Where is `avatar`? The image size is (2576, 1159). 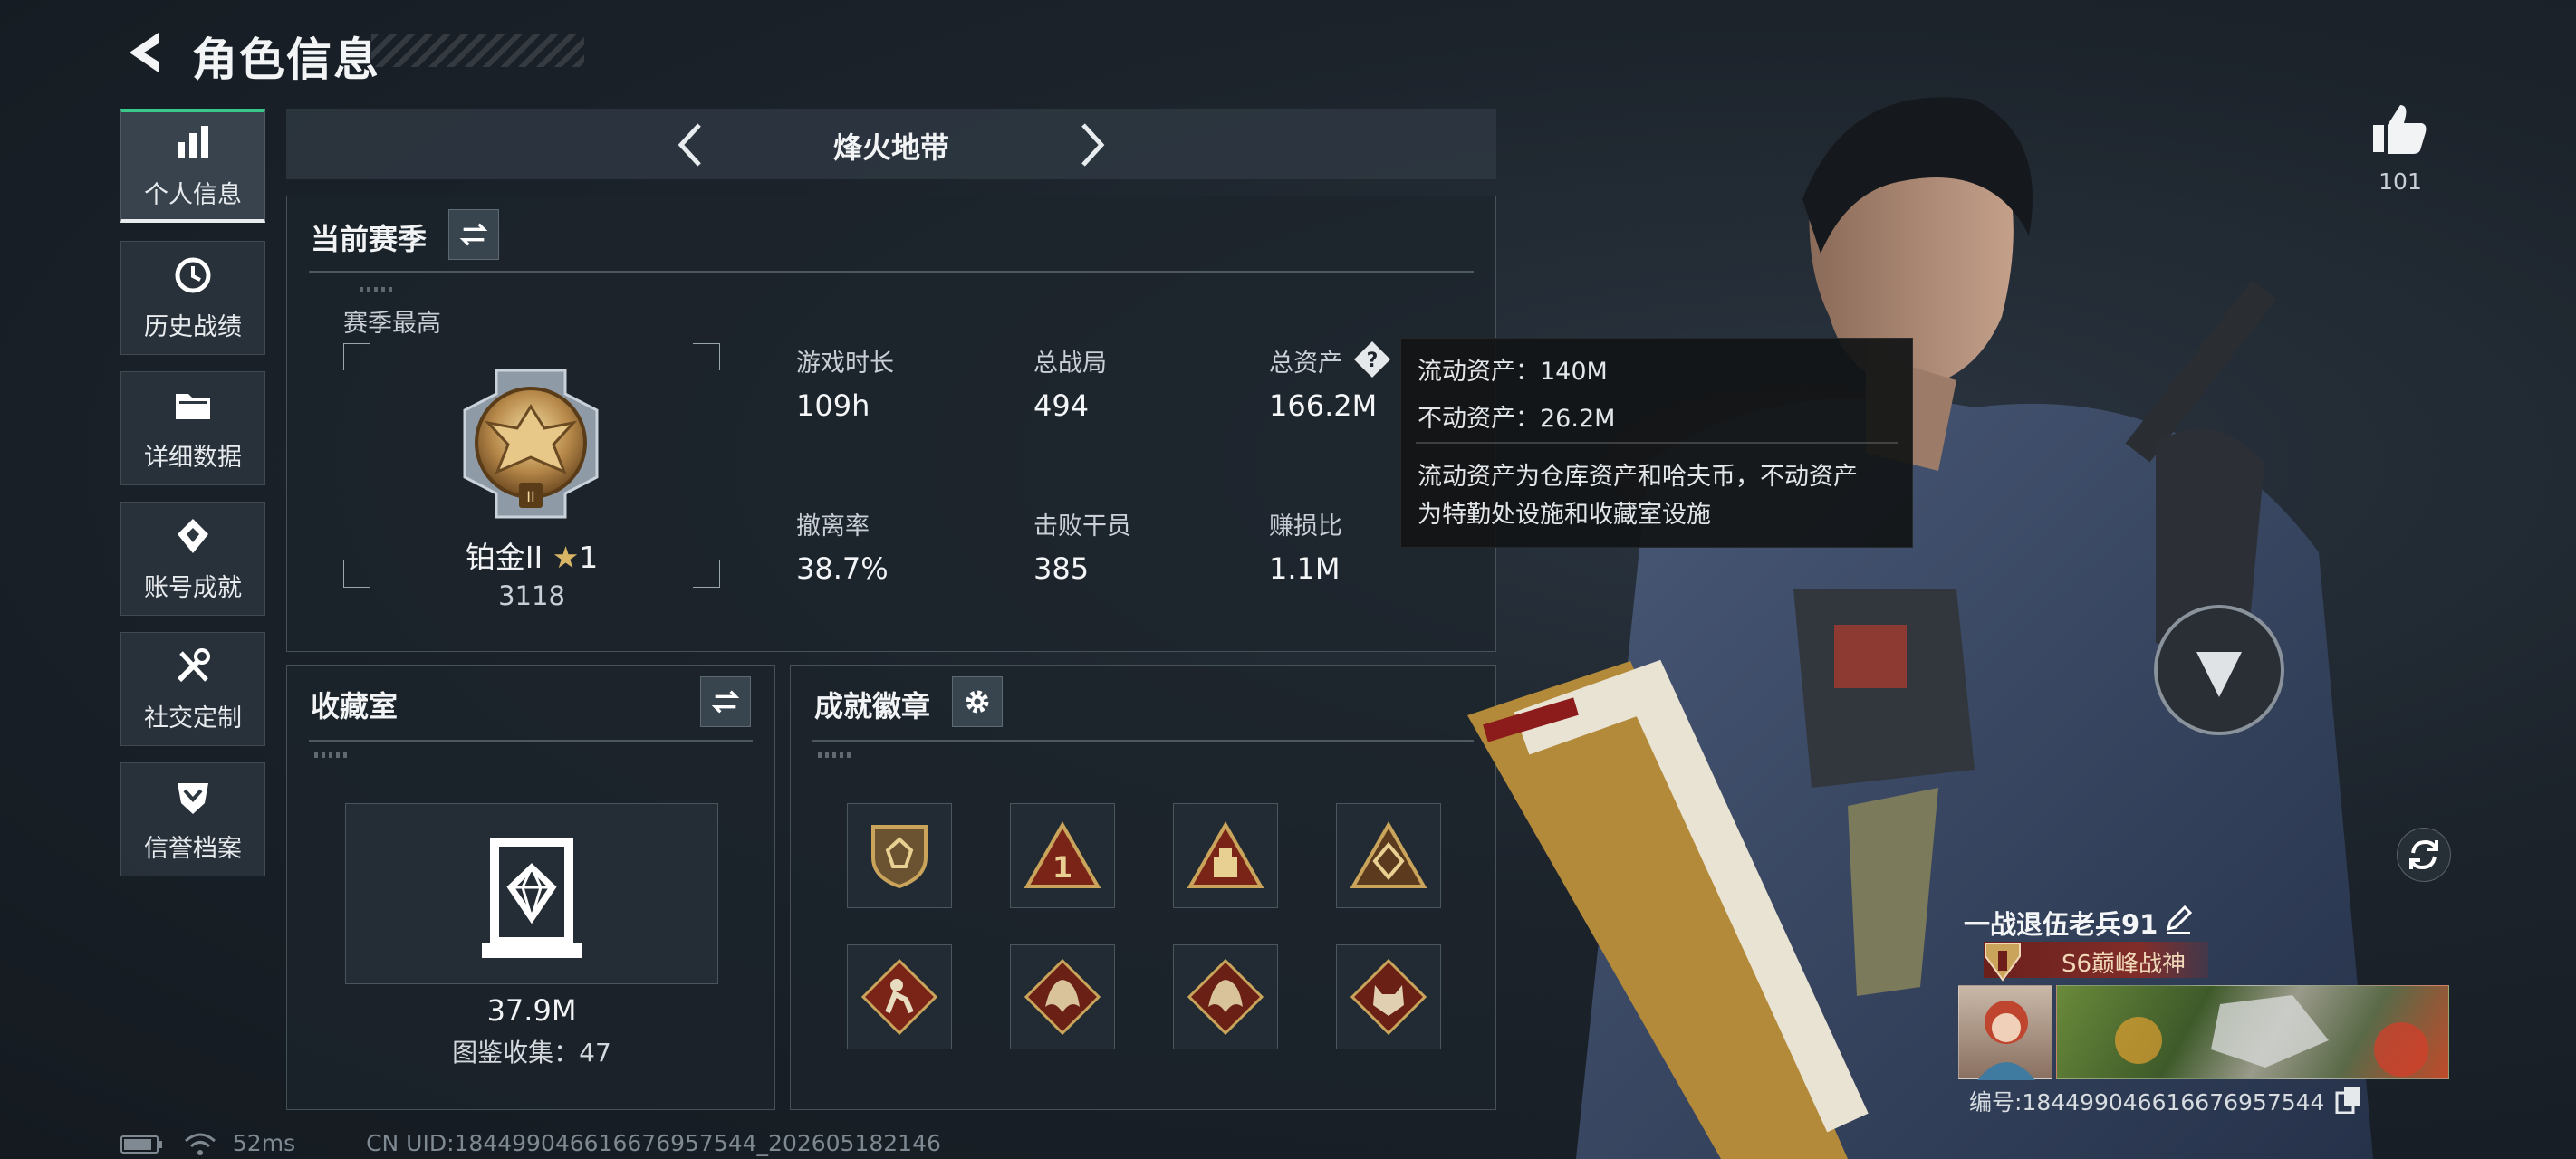 avatar is located at coordinates (2005, 1032).